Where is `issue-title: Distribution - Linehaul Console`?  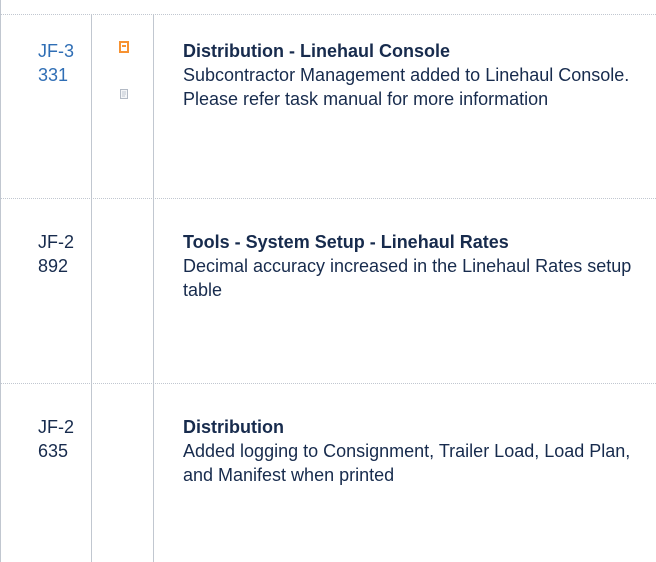 issue-title: Distribution - Linehaul Console is located at coordinates (316, 51).